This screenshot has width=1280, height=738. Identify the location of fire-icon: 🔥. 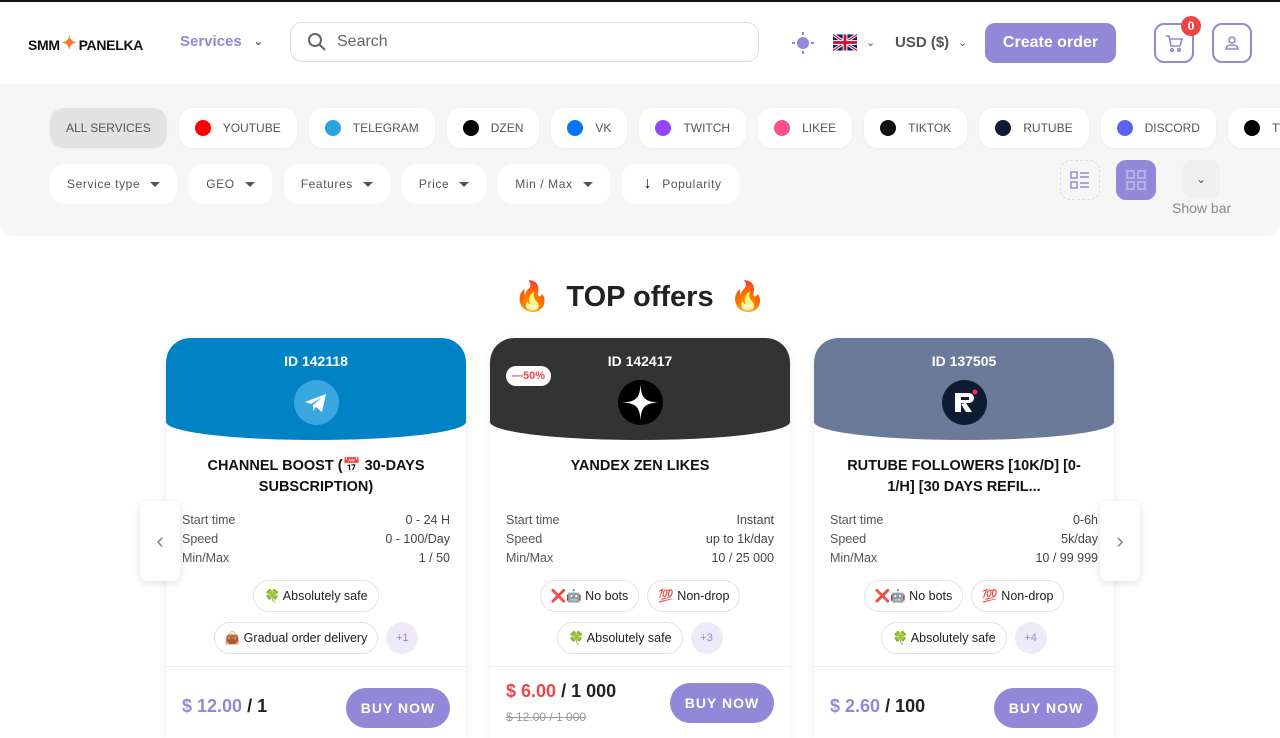
(747, 297).